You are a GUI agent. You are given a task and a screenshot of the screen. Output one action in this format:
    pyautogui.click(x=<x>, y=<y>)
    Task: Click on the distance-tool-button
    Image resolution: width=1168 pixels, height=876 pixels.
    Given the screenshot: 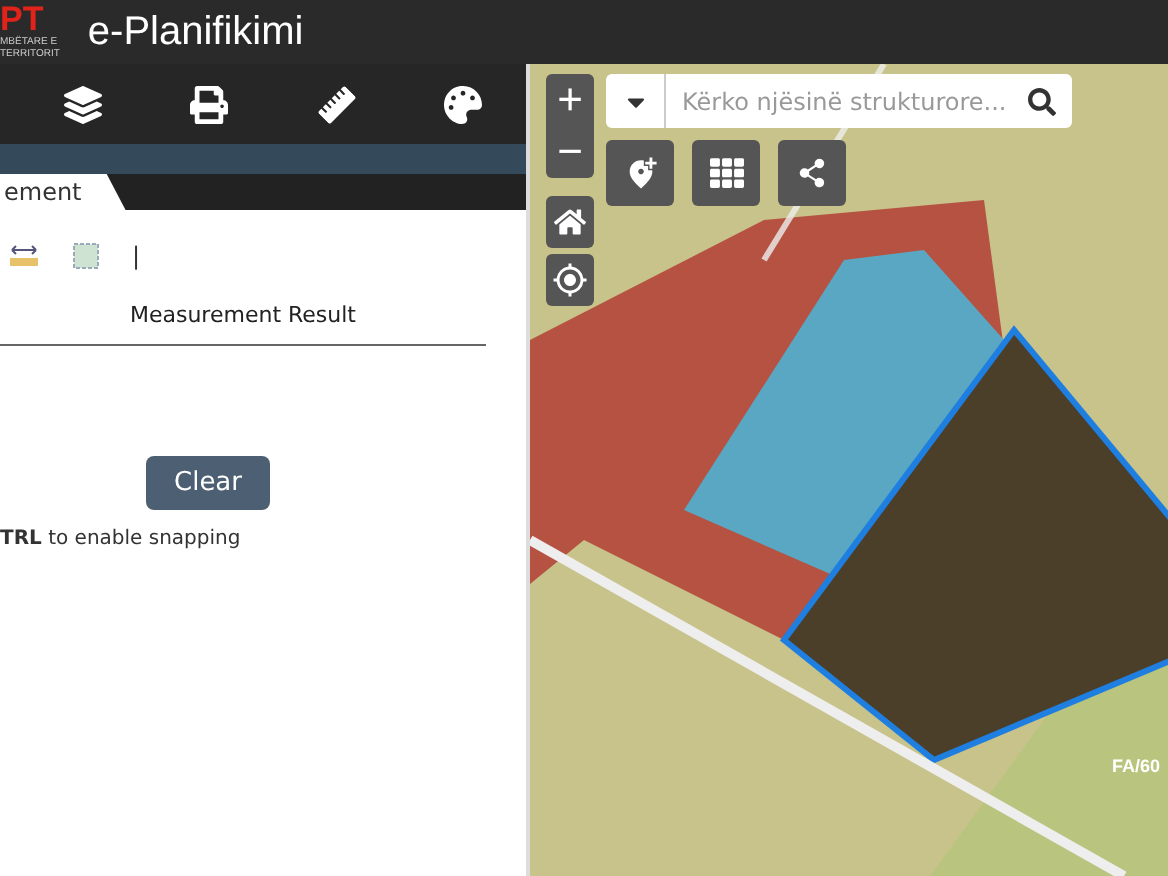 What is the action you would take?
    pyautogui.click(x=24, y=256)
    